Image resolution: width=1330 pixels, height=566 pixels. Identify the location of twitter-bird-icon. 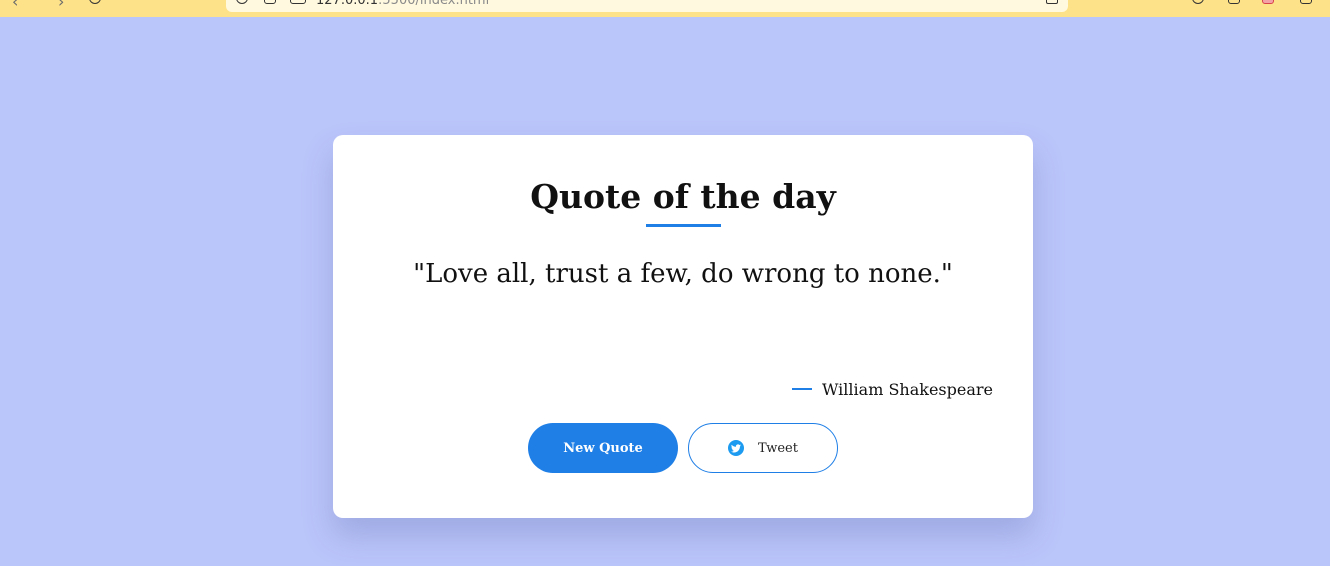
(736, 447).